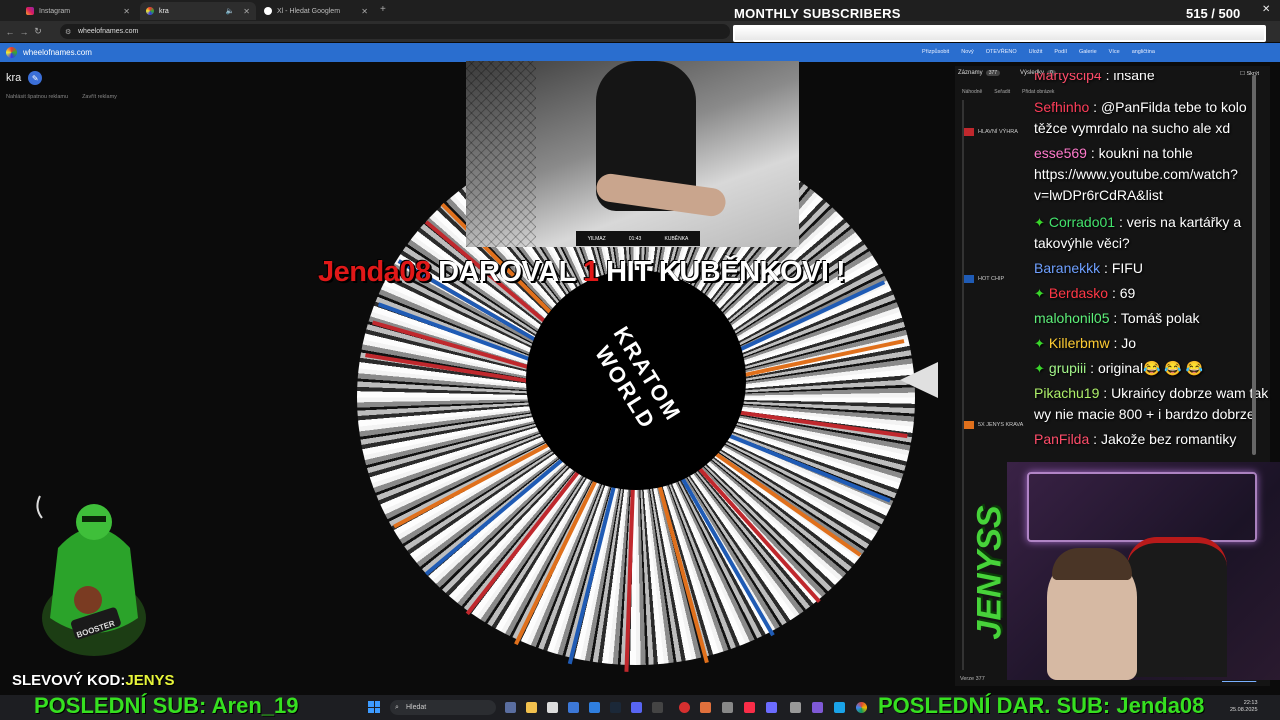 This screenshot has width=1280, height=720. I want to click on taskview-icon, so click(510, 707).